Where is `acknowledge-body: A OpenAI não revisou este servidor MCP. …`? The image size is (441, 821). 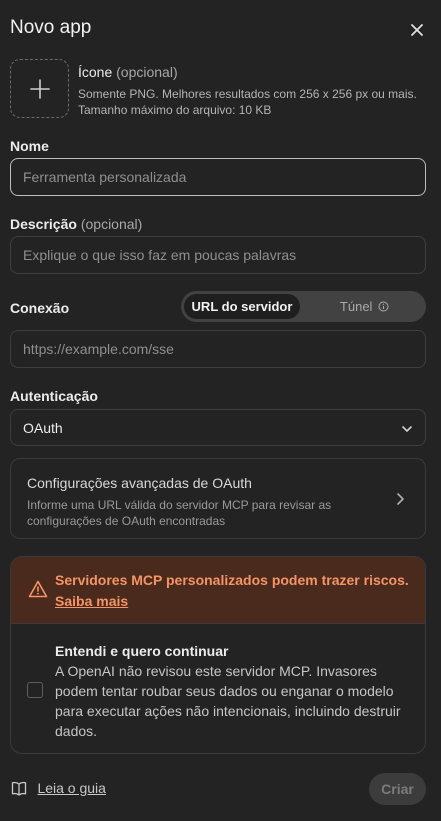 acknowledge-body: A OpenAI não revisou este servidor MCP. … is located at coordinates (228, 701).